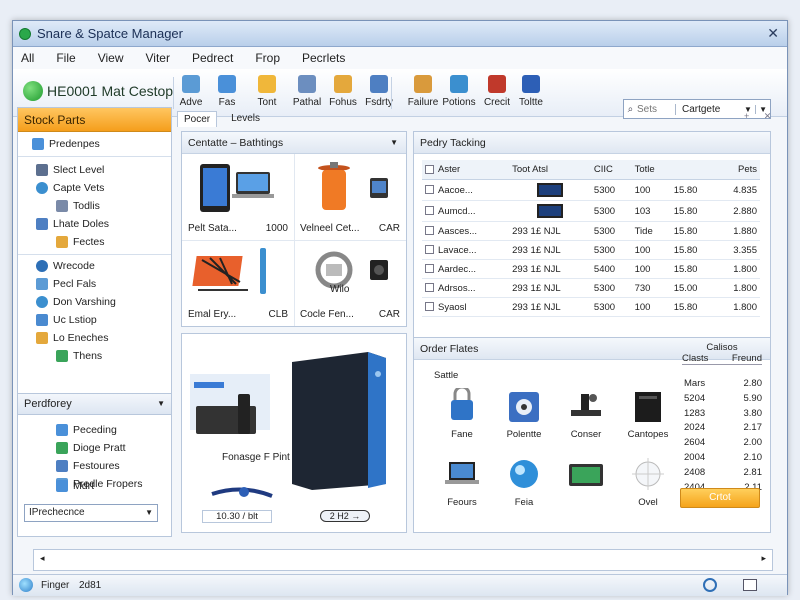 The height and width of the screenshot is (600, 800). Describe the element at coordinates (42, 284) in the screenshot. I see `list-icon` at that location.